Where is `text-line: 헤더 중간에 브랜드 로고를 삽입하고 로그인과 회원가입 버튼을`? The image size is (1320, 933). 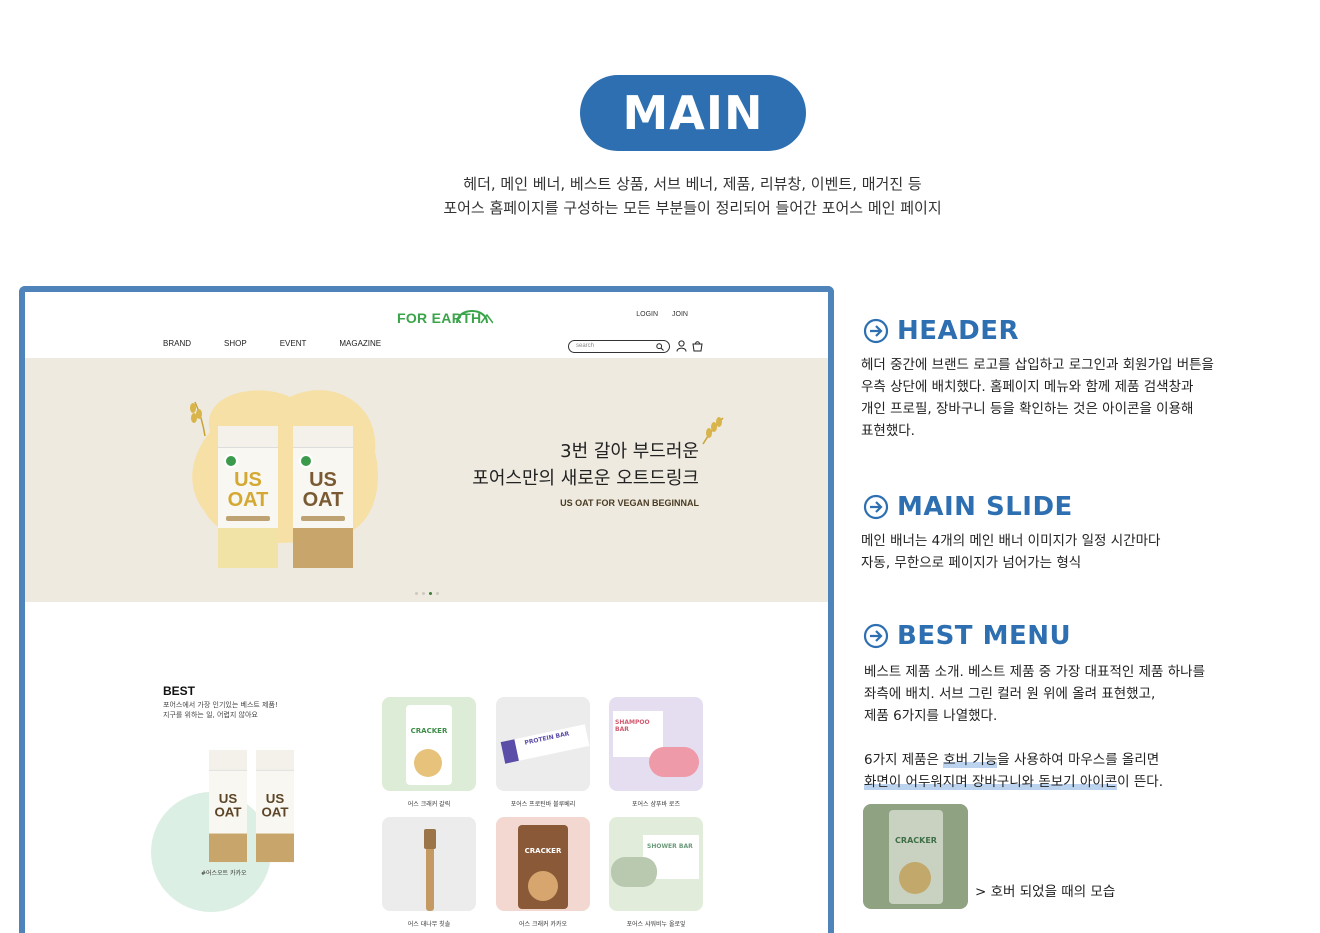 text-line: 헤더 중간에 브랜드 로고를 삽입하고 로그인과 회원가입 버튼을 is located at coordinates (1037, 365).